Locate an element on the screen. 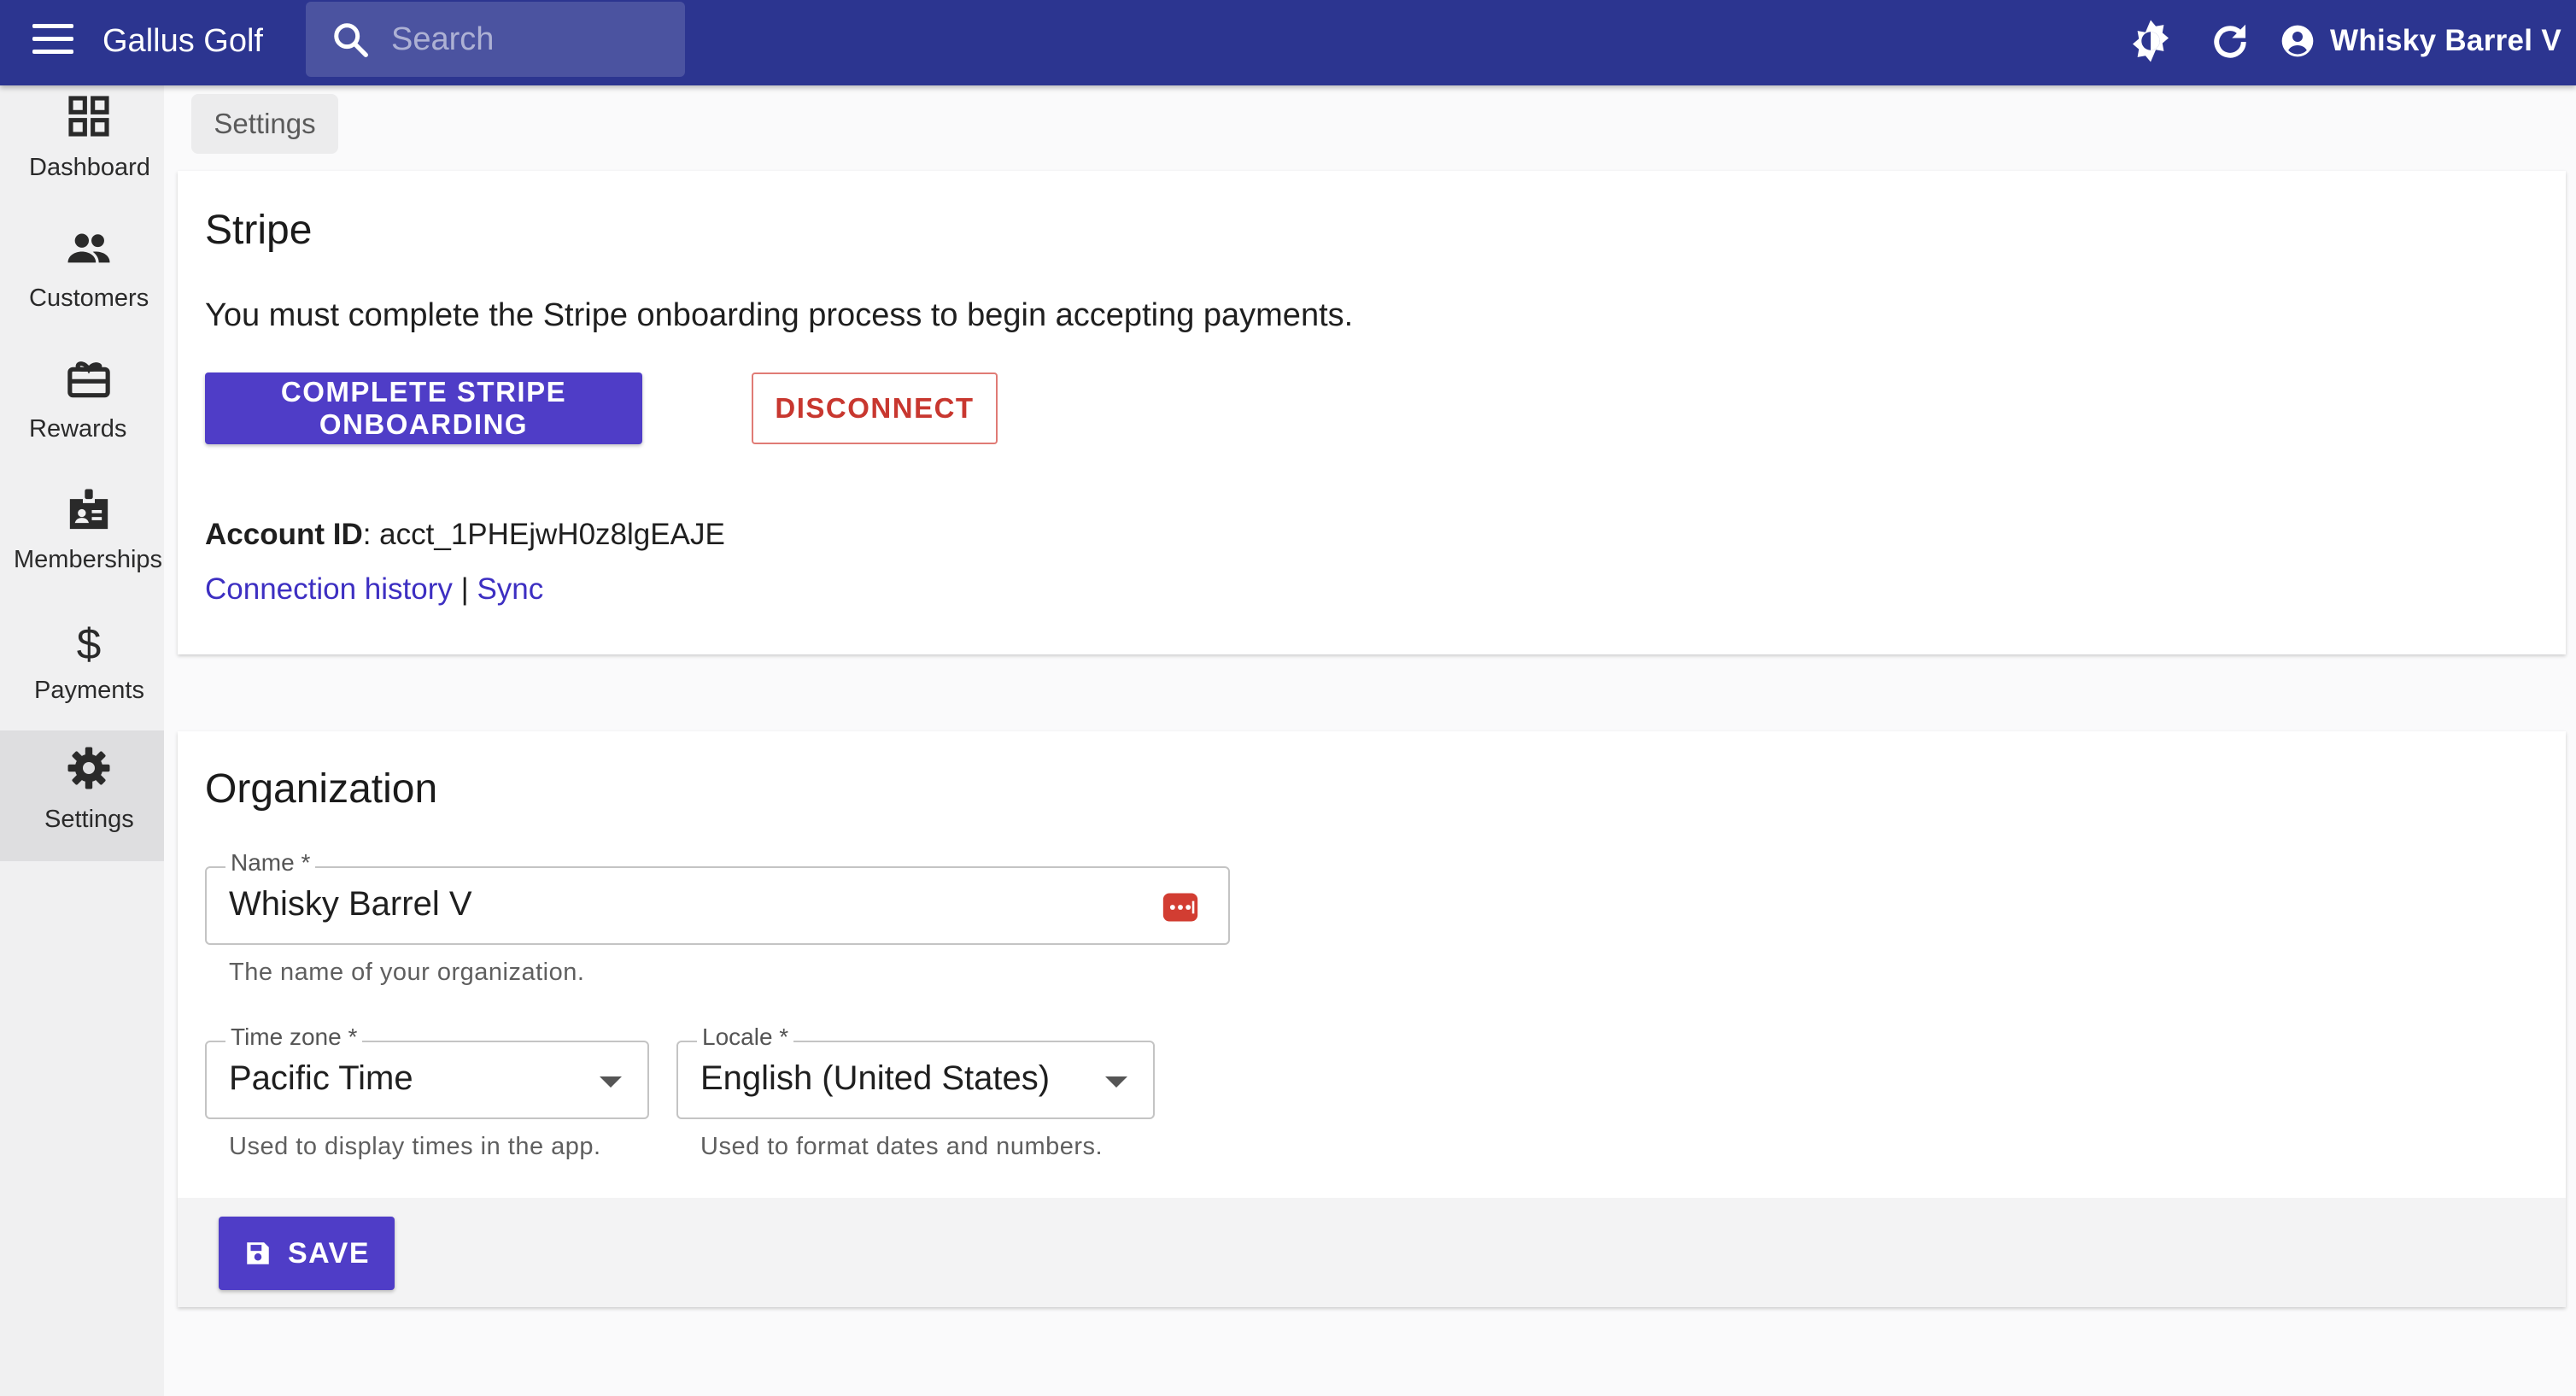 Image resolution: width=2576 pixels, height=1396 pixels. locale-helper: Used to format dates and numbers. is located at coordinates (902, 1146).